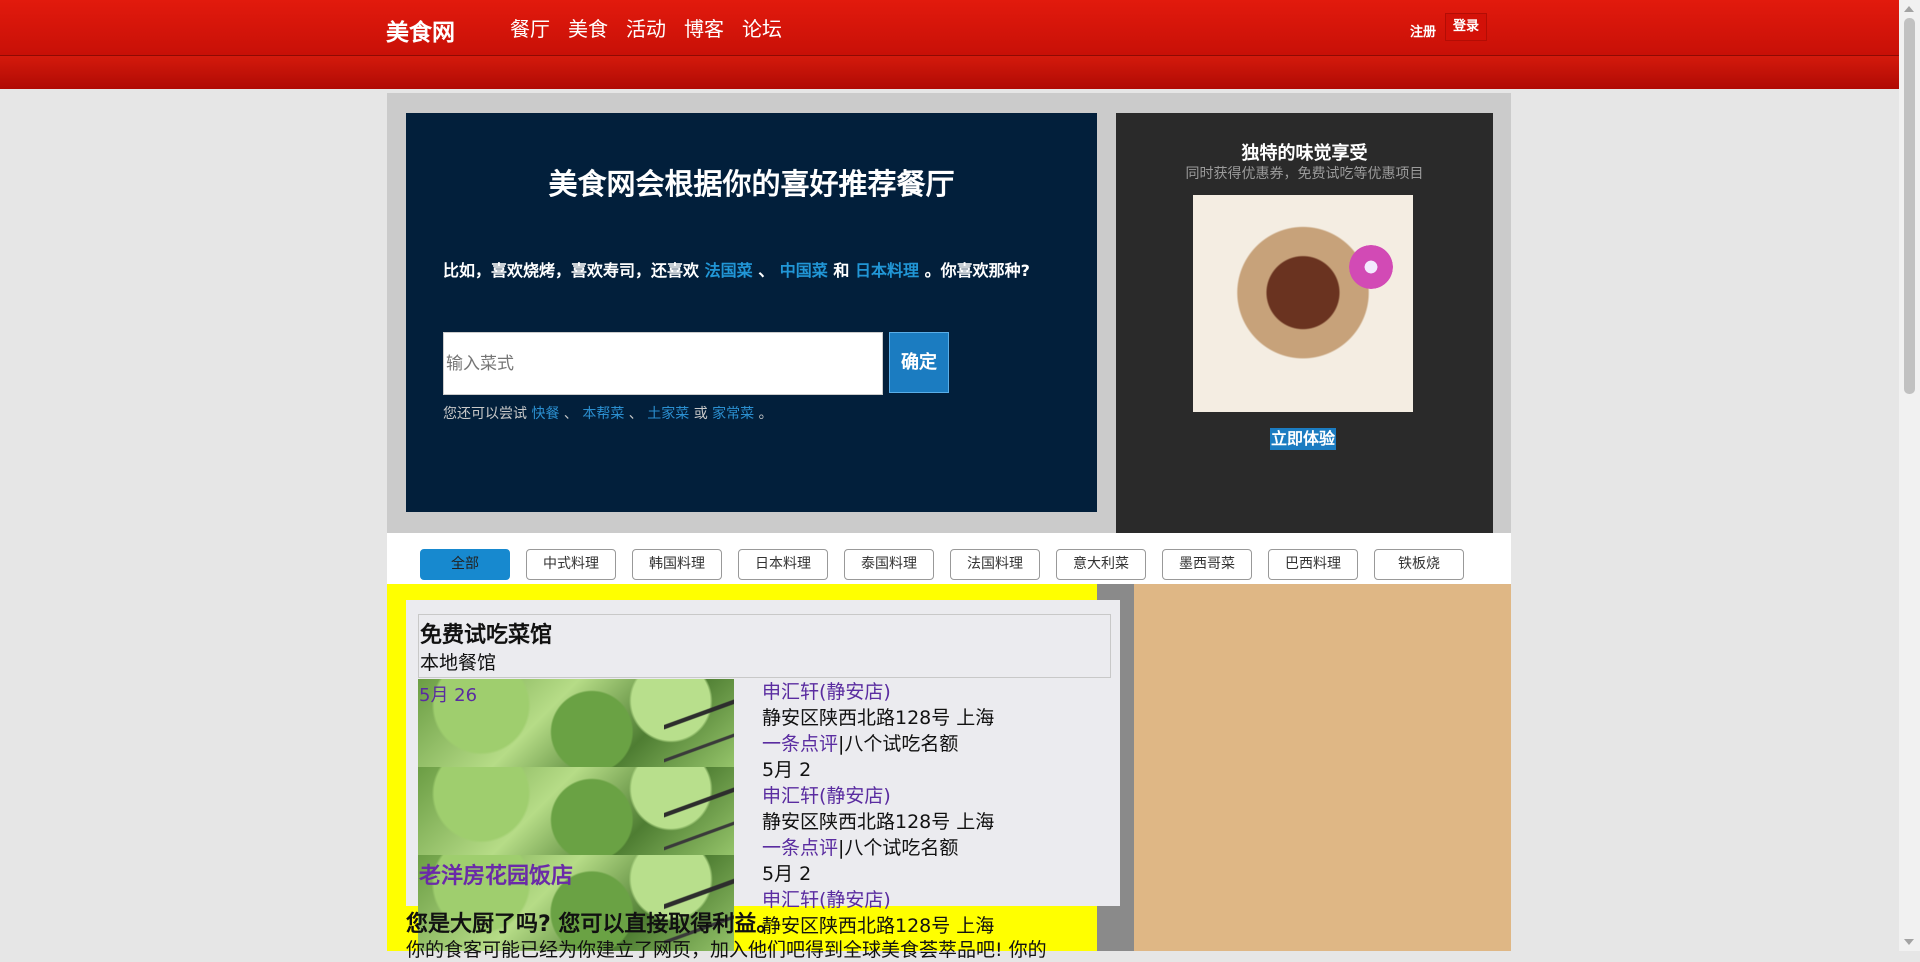 The image size is (1920, 962). I want to click on sub-header, so click(949, 97).